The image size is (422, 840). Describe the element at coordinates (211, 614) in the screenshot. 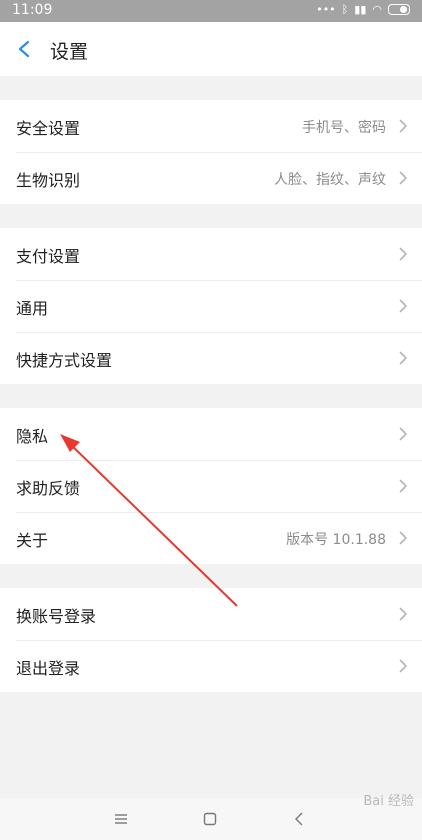

I see `settings-row-switch-account: 换账号登录` at that location.